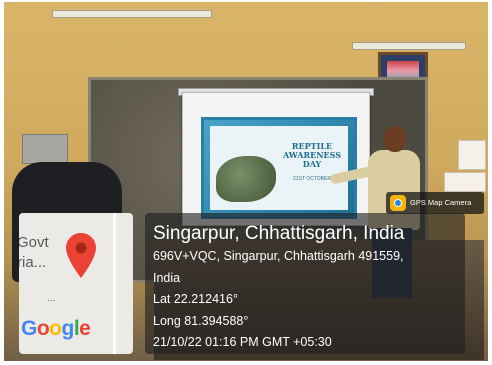  What do you see at coordinates (76, 283) in the screenshot?
I see `map-thumbnail: Govt ria... ... Google` at bounding box center [76, 283].